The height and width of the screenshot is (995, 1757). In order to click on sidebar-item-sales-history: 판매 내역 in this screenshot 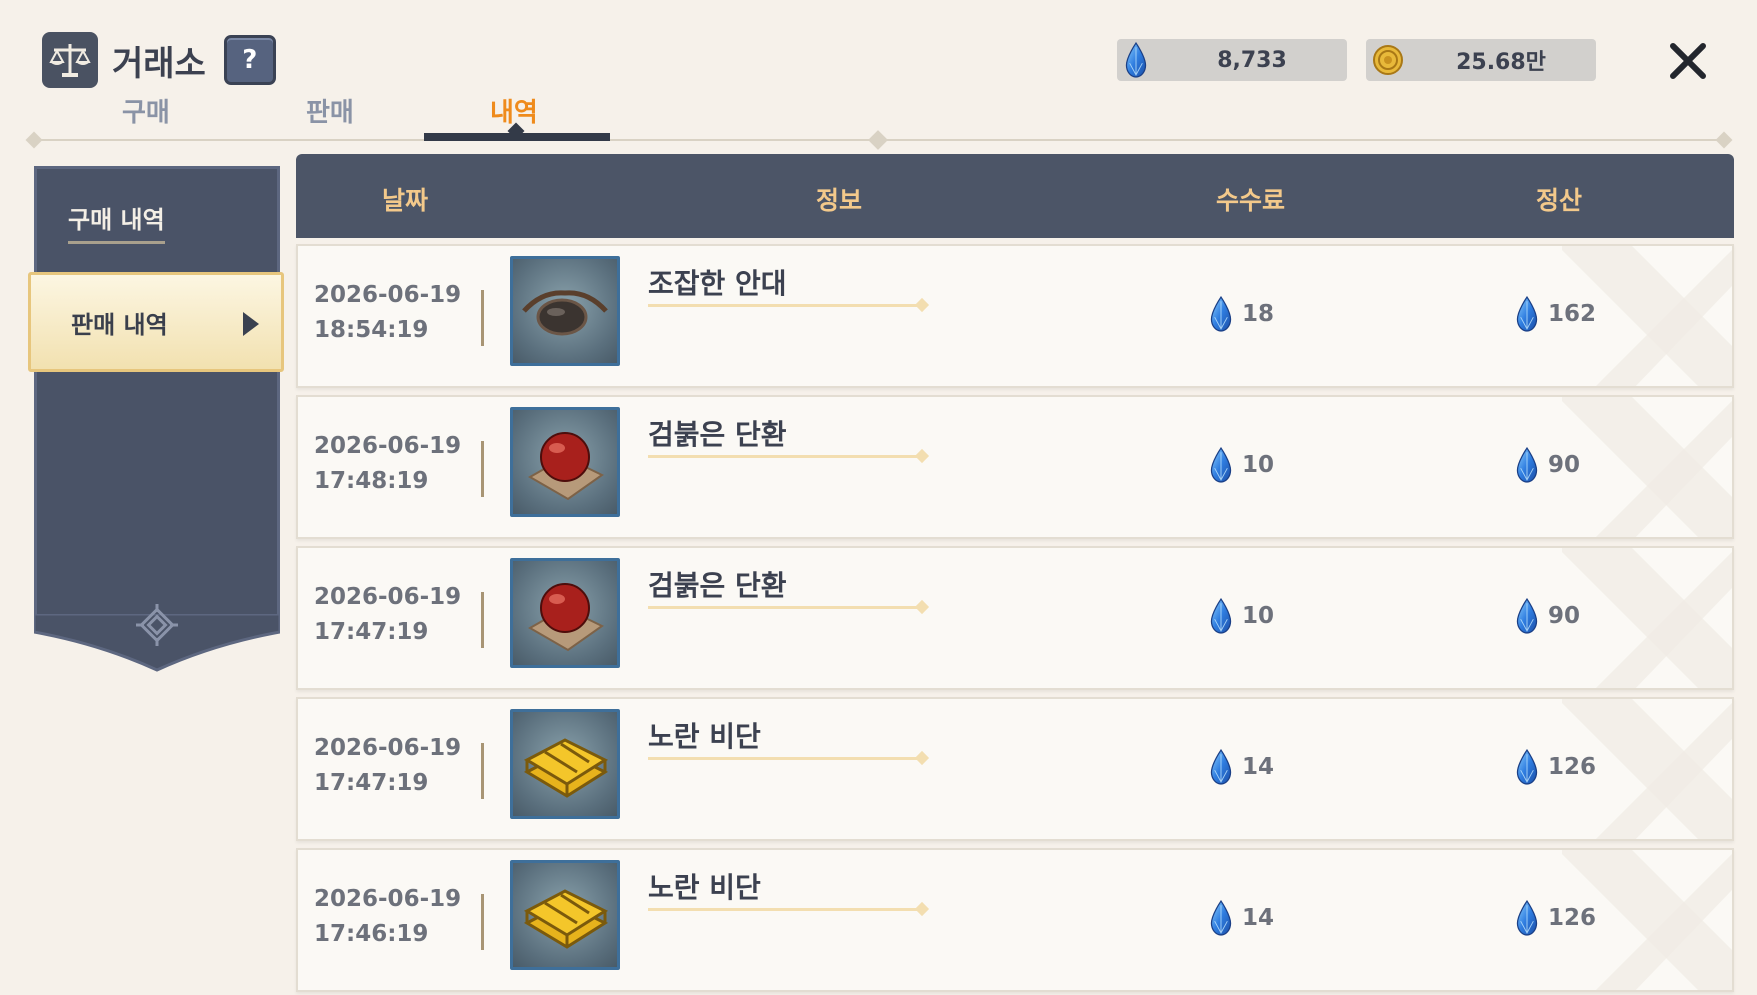, I will do `click(156, 322)`.